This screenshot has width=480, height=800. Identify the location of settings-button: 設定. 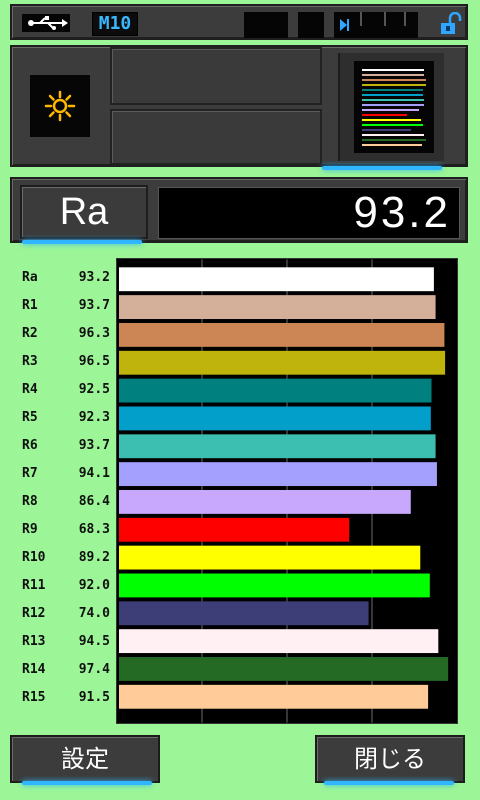
(85, 759).